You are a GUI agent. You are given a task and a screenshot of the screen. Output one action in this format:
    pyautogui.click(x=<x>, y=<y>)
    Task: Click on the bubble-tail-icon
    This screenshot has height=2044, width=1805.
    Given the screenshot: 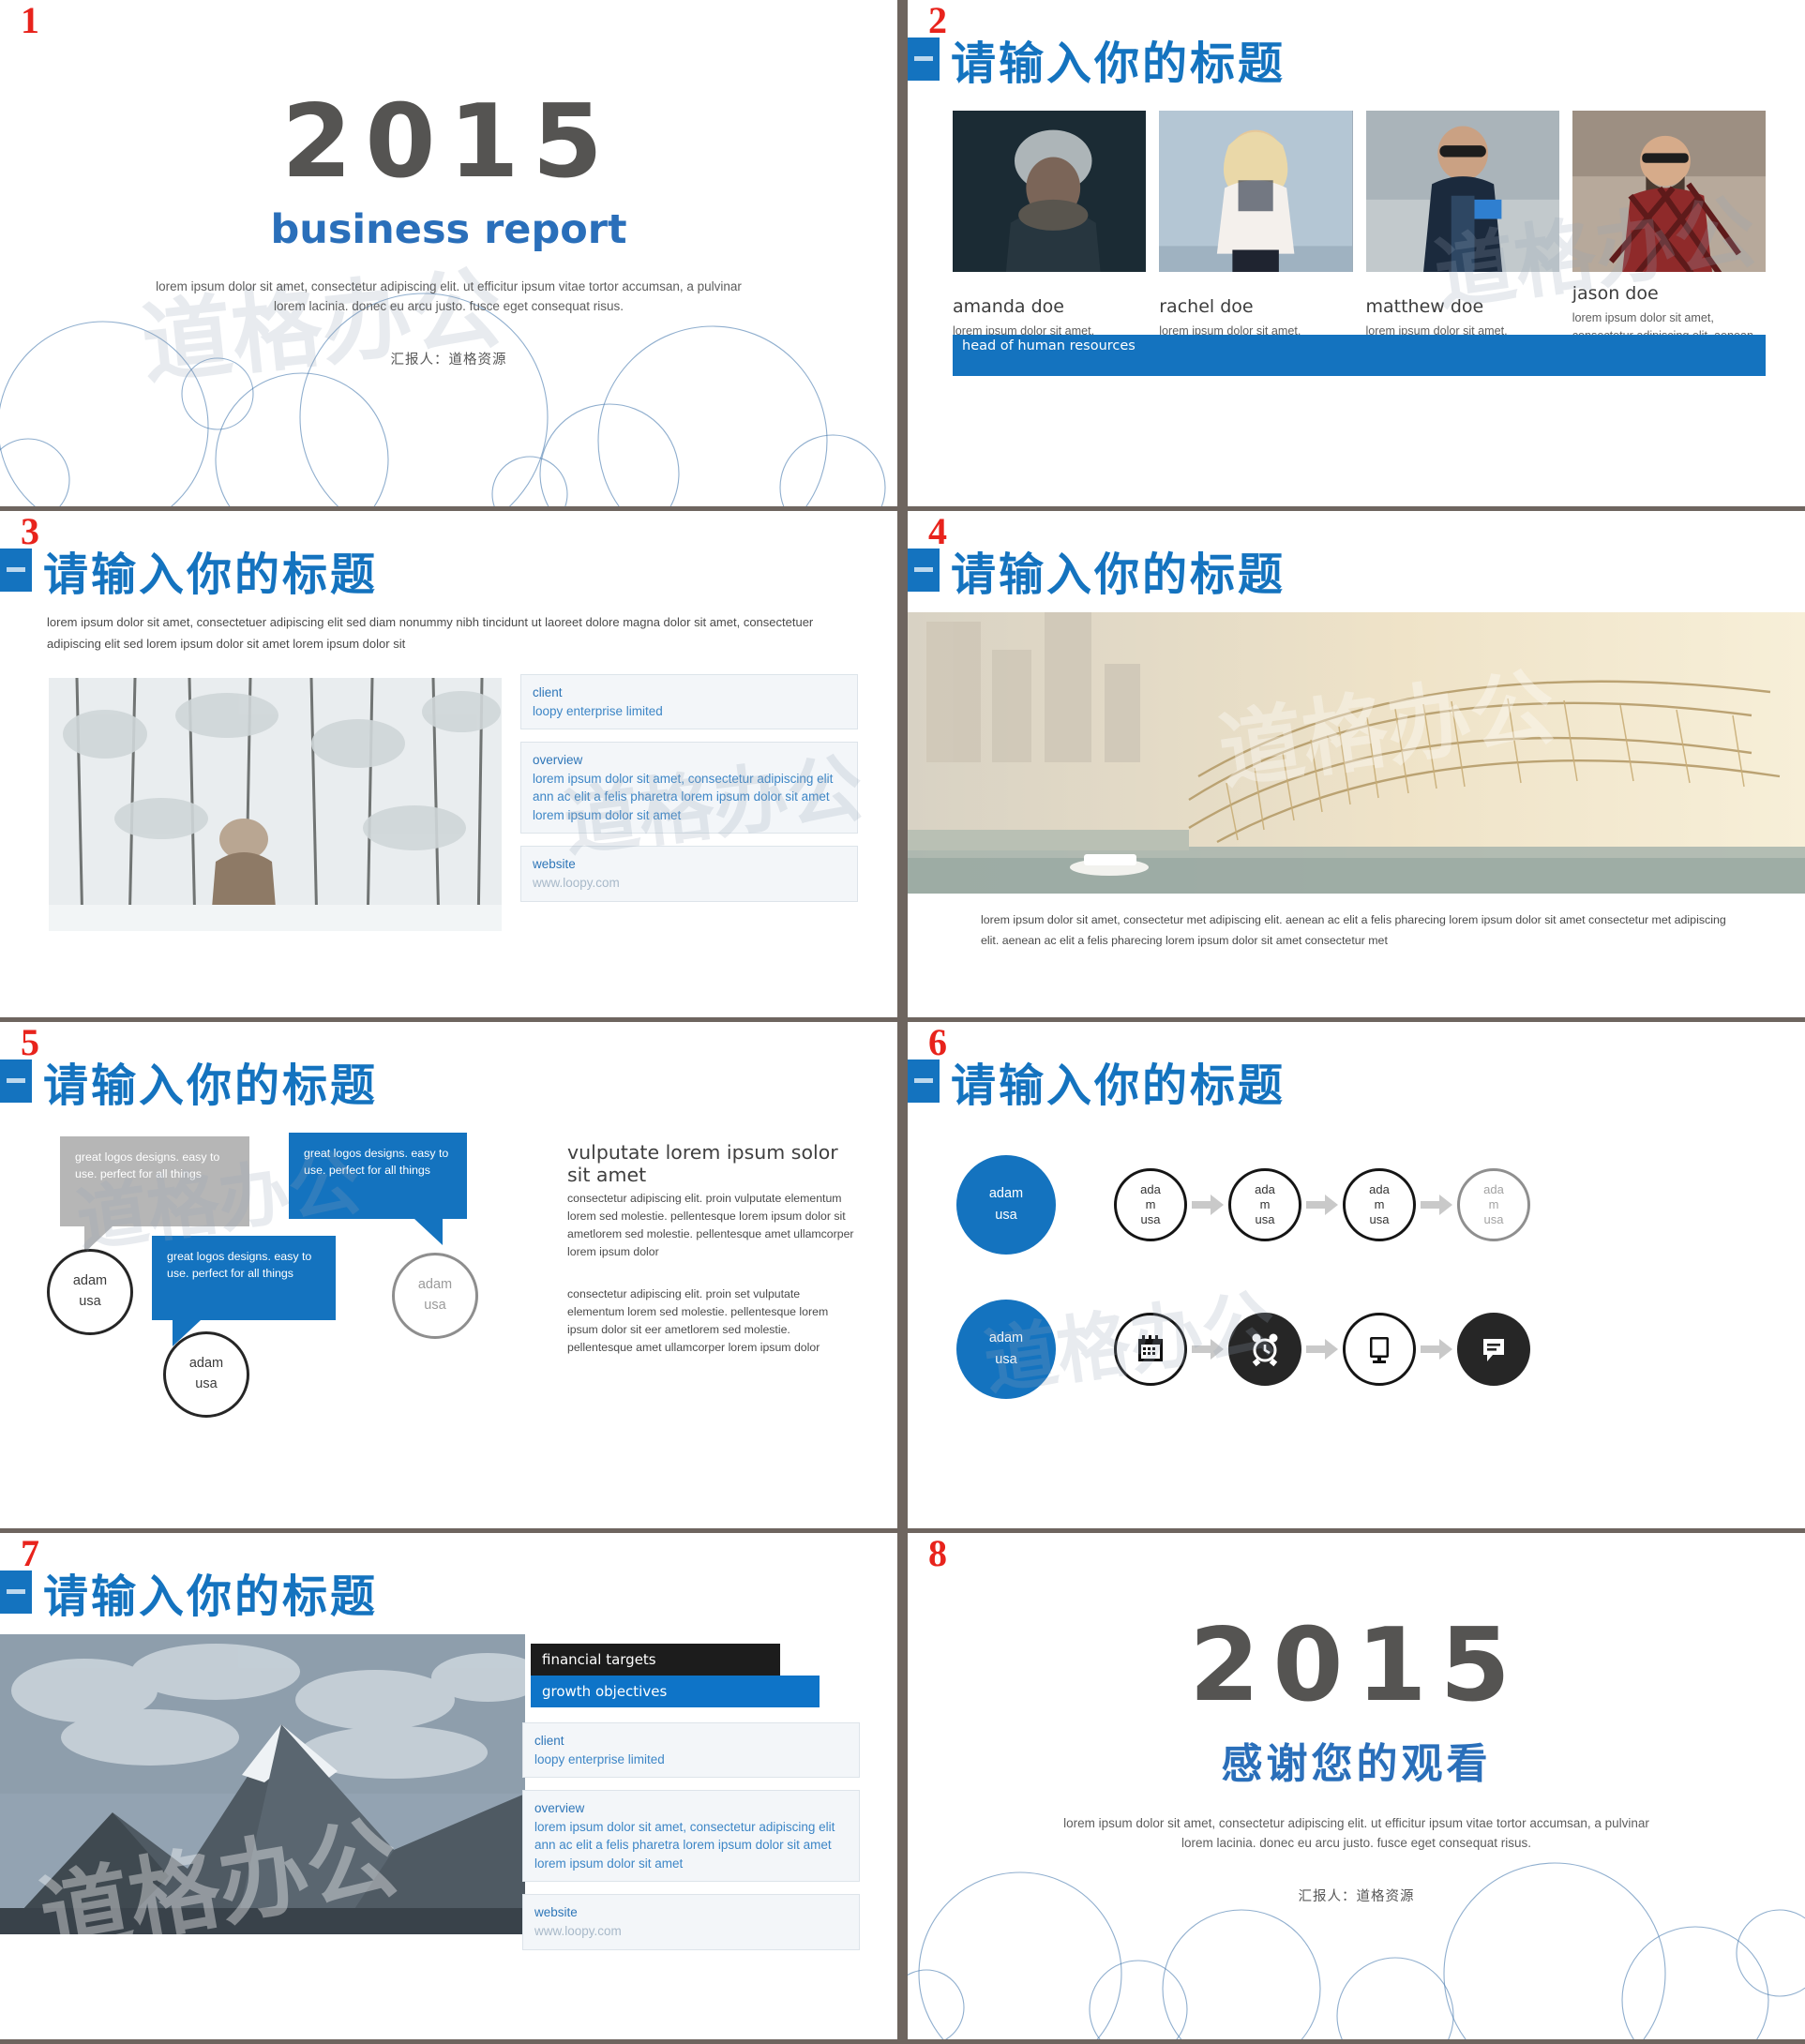 What is the action you would take?
    pyautogui.click(x=428, y=1232)
    